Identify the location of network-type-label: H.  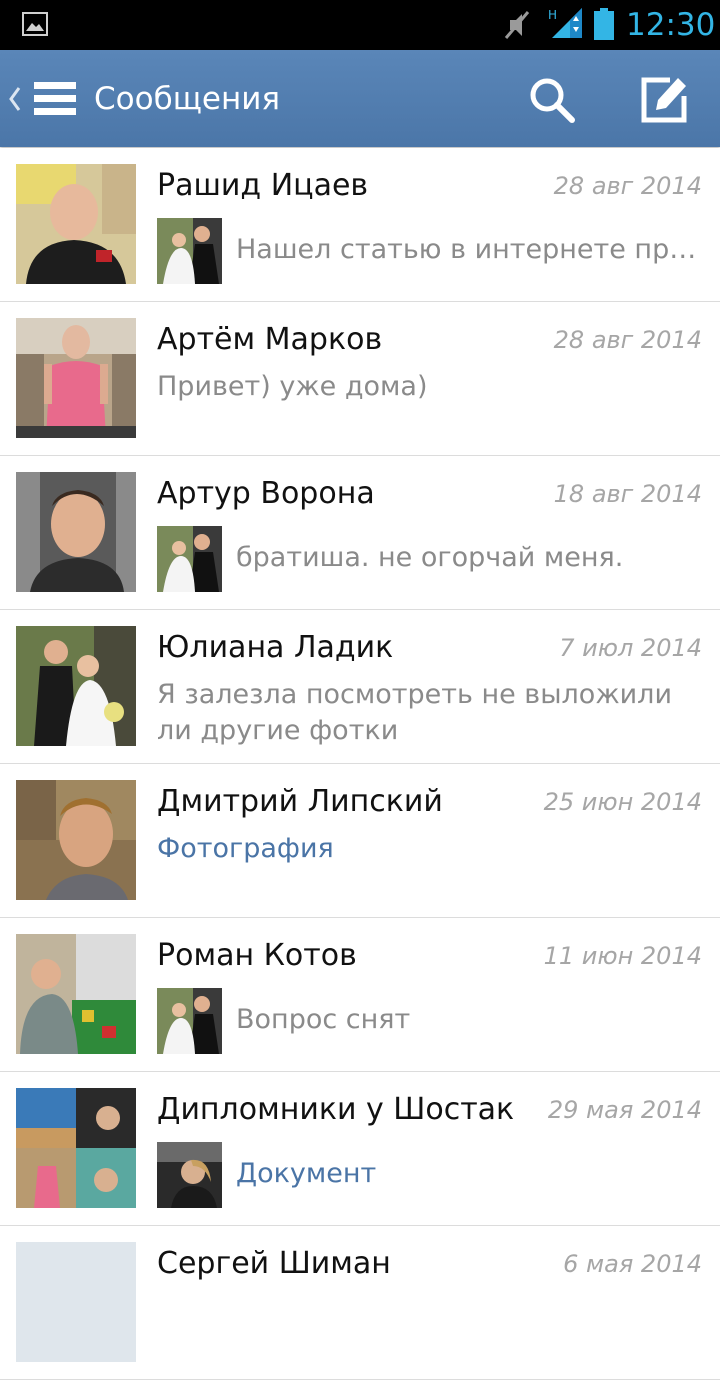
(552, 15).